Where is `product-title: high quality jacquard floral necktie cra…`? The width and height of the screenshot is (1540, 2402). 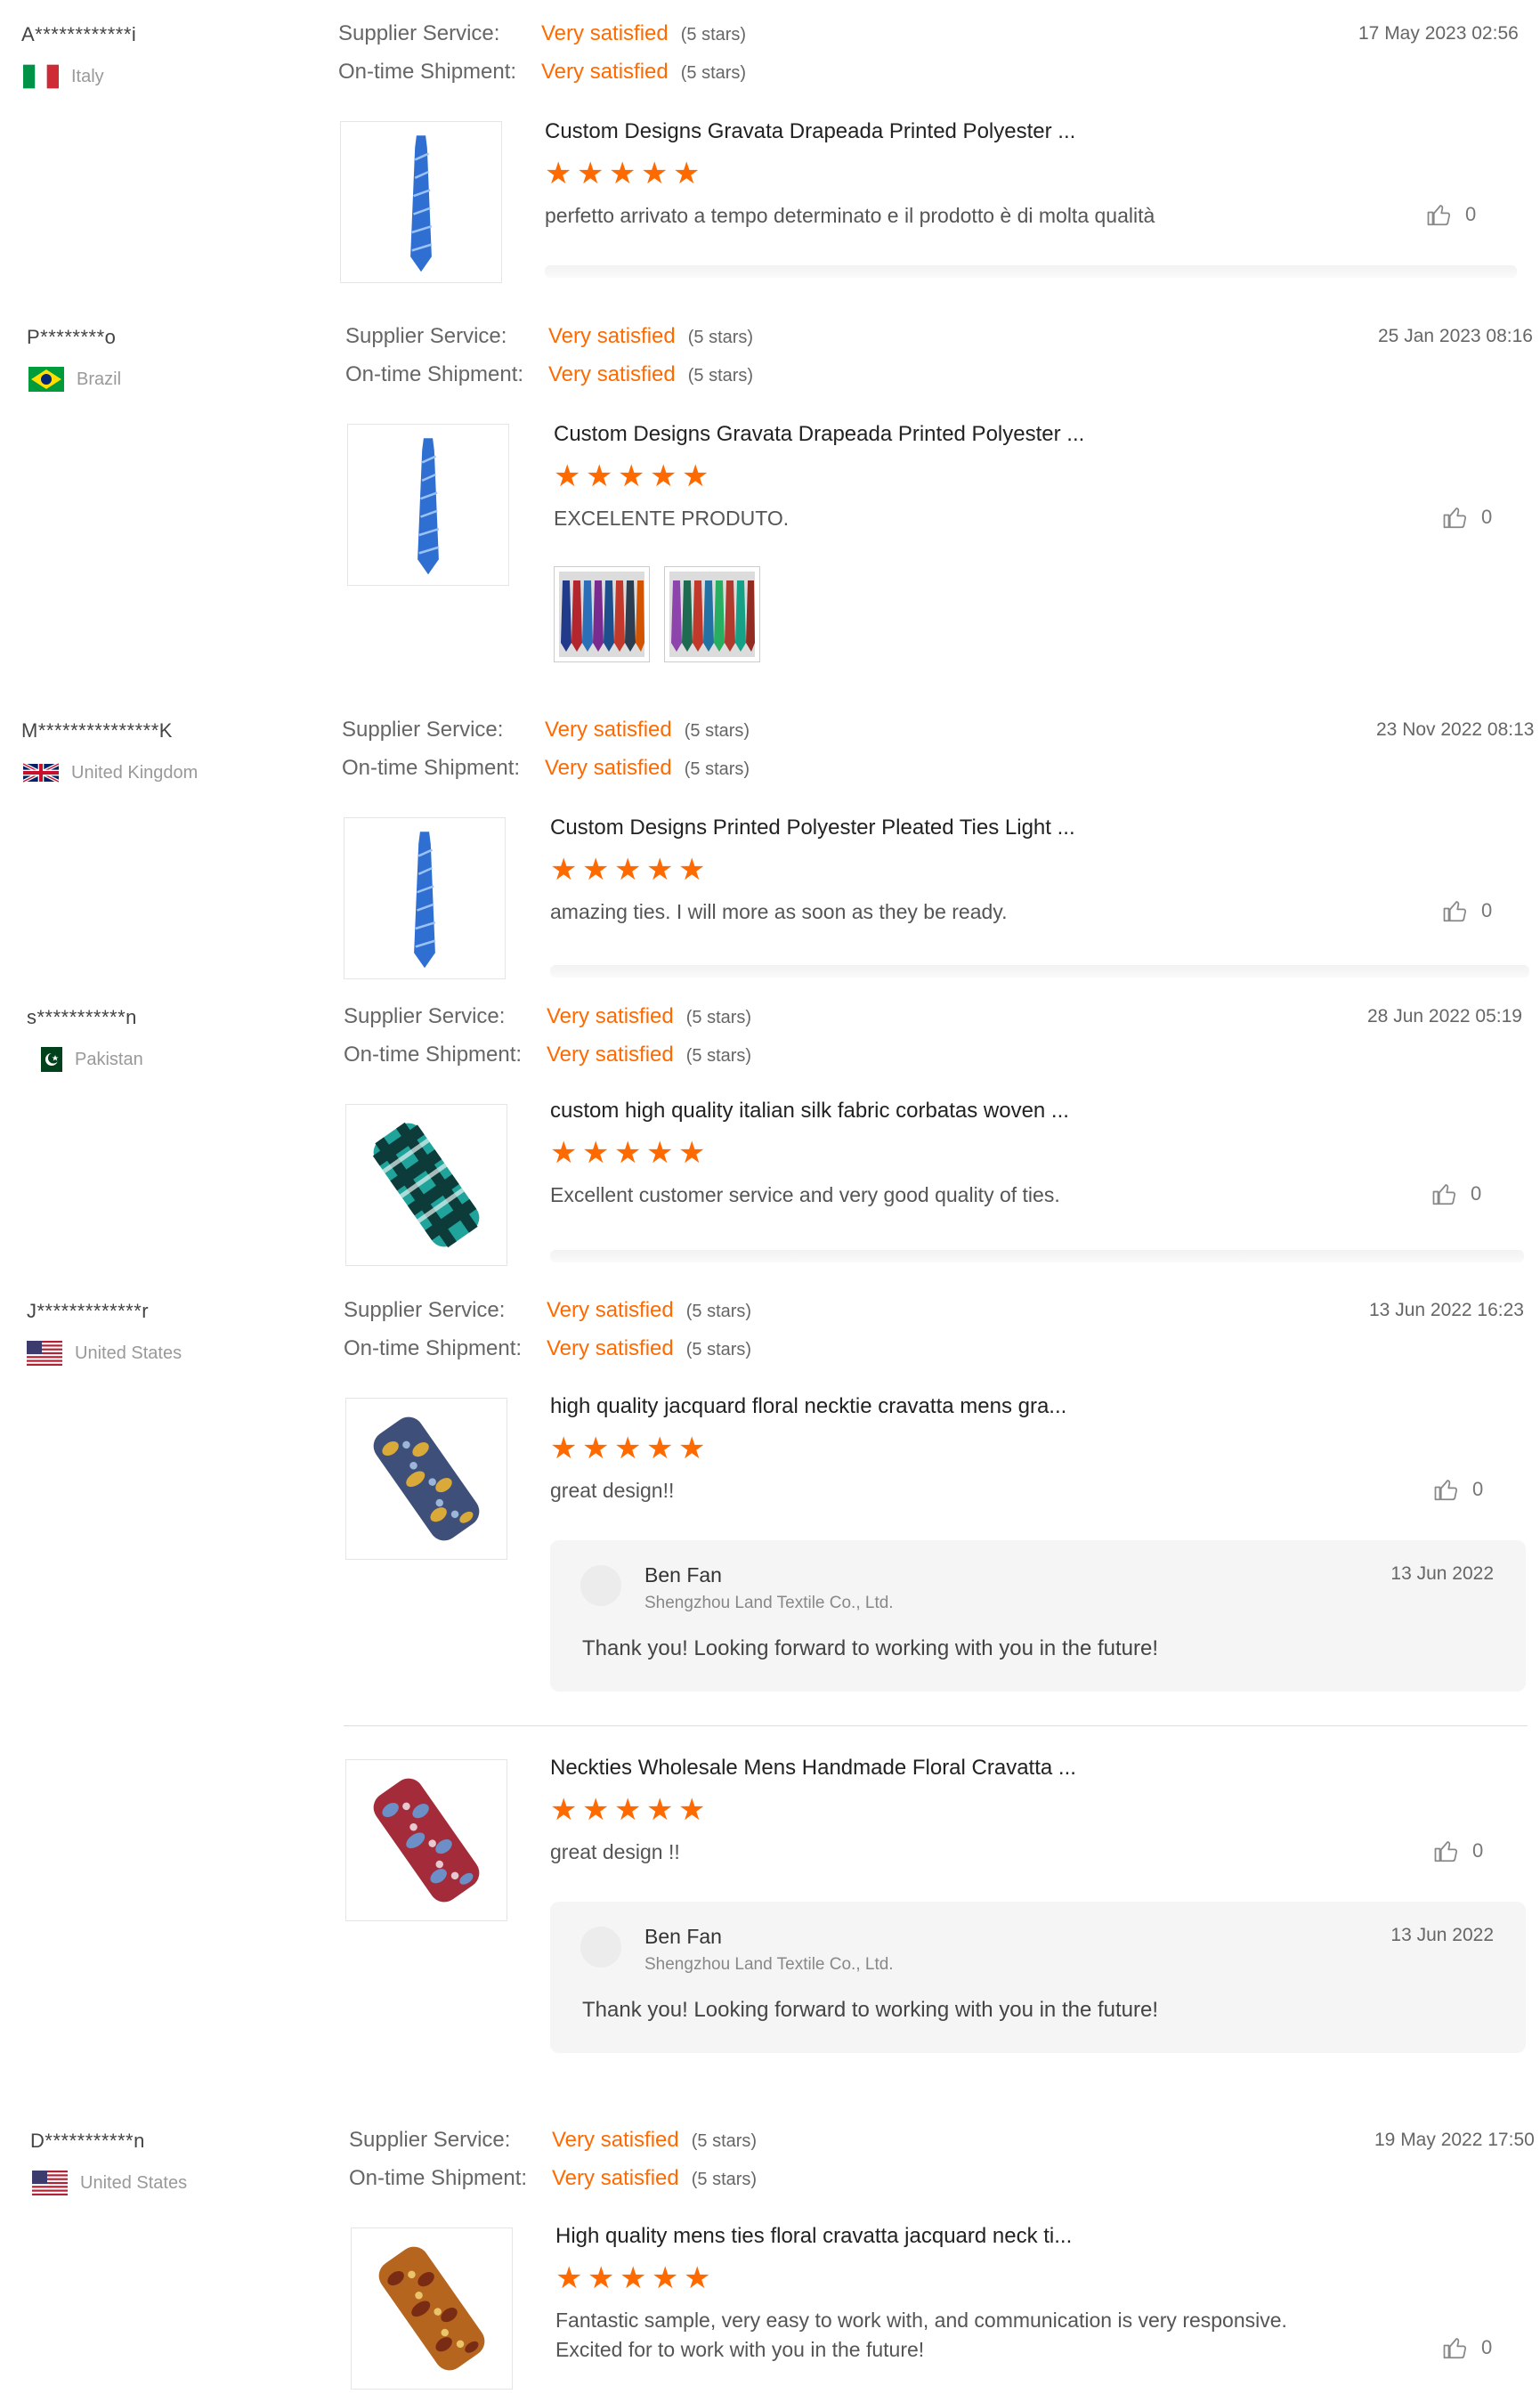 product-title: high quality jacquard floral necktie cra… is located at coordinates (808, 1406).